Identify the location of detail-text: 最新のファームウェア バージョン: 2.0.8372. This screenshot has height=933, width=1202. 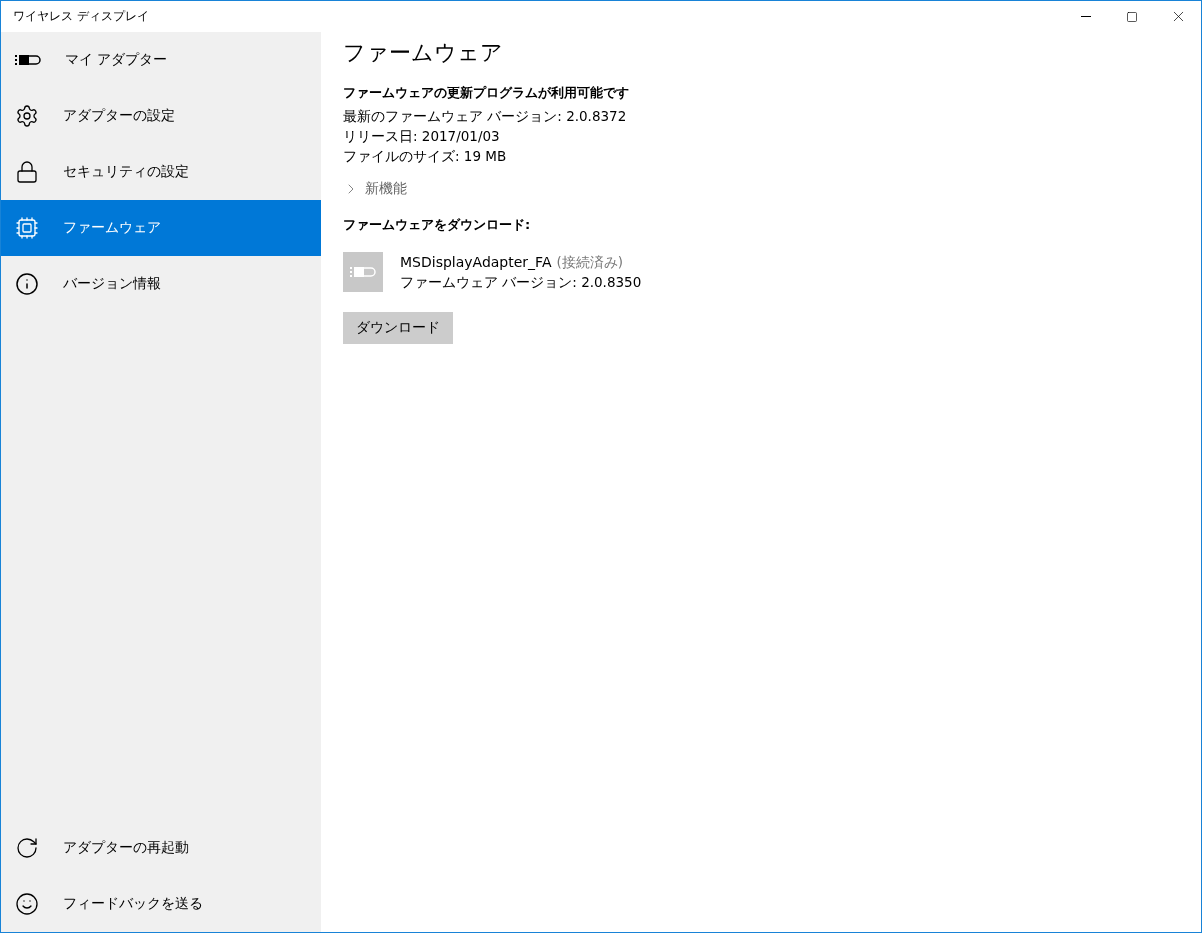
(485, 116).